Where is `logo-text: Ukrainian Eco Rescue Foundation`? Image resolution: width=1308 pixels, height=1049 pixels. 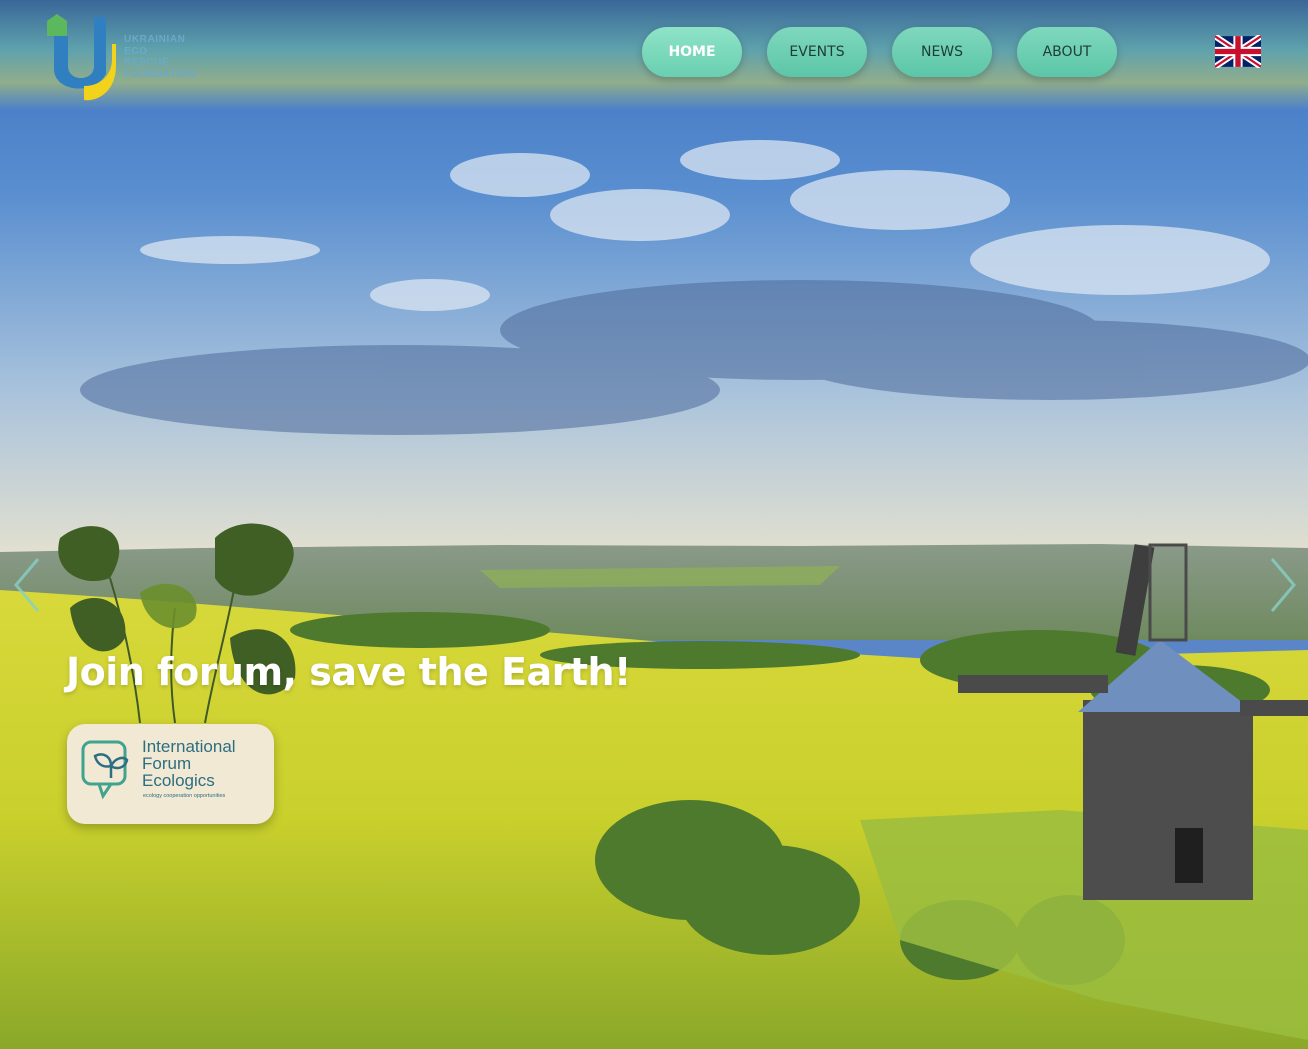
logo-text: Ukrainian Eco Rescue Foundation is located at coordinates (160, 57).